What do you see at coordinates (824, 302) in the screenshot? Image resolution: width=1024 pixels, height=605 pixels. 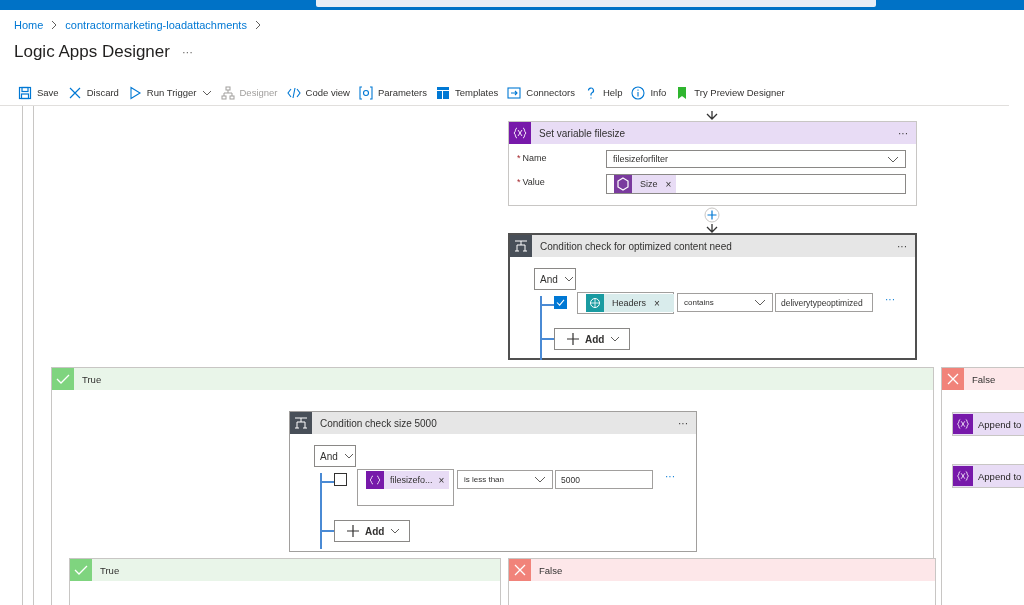 I see `value-field: deliverytypeoptimized` at bounding box center [824, 302].